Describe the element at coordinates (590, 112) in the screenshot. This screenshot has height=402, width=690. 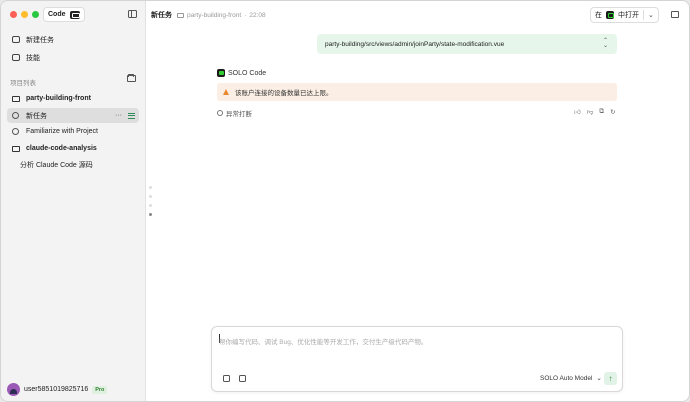
I see `thumbs-down-icon: 👎︎` at that location.